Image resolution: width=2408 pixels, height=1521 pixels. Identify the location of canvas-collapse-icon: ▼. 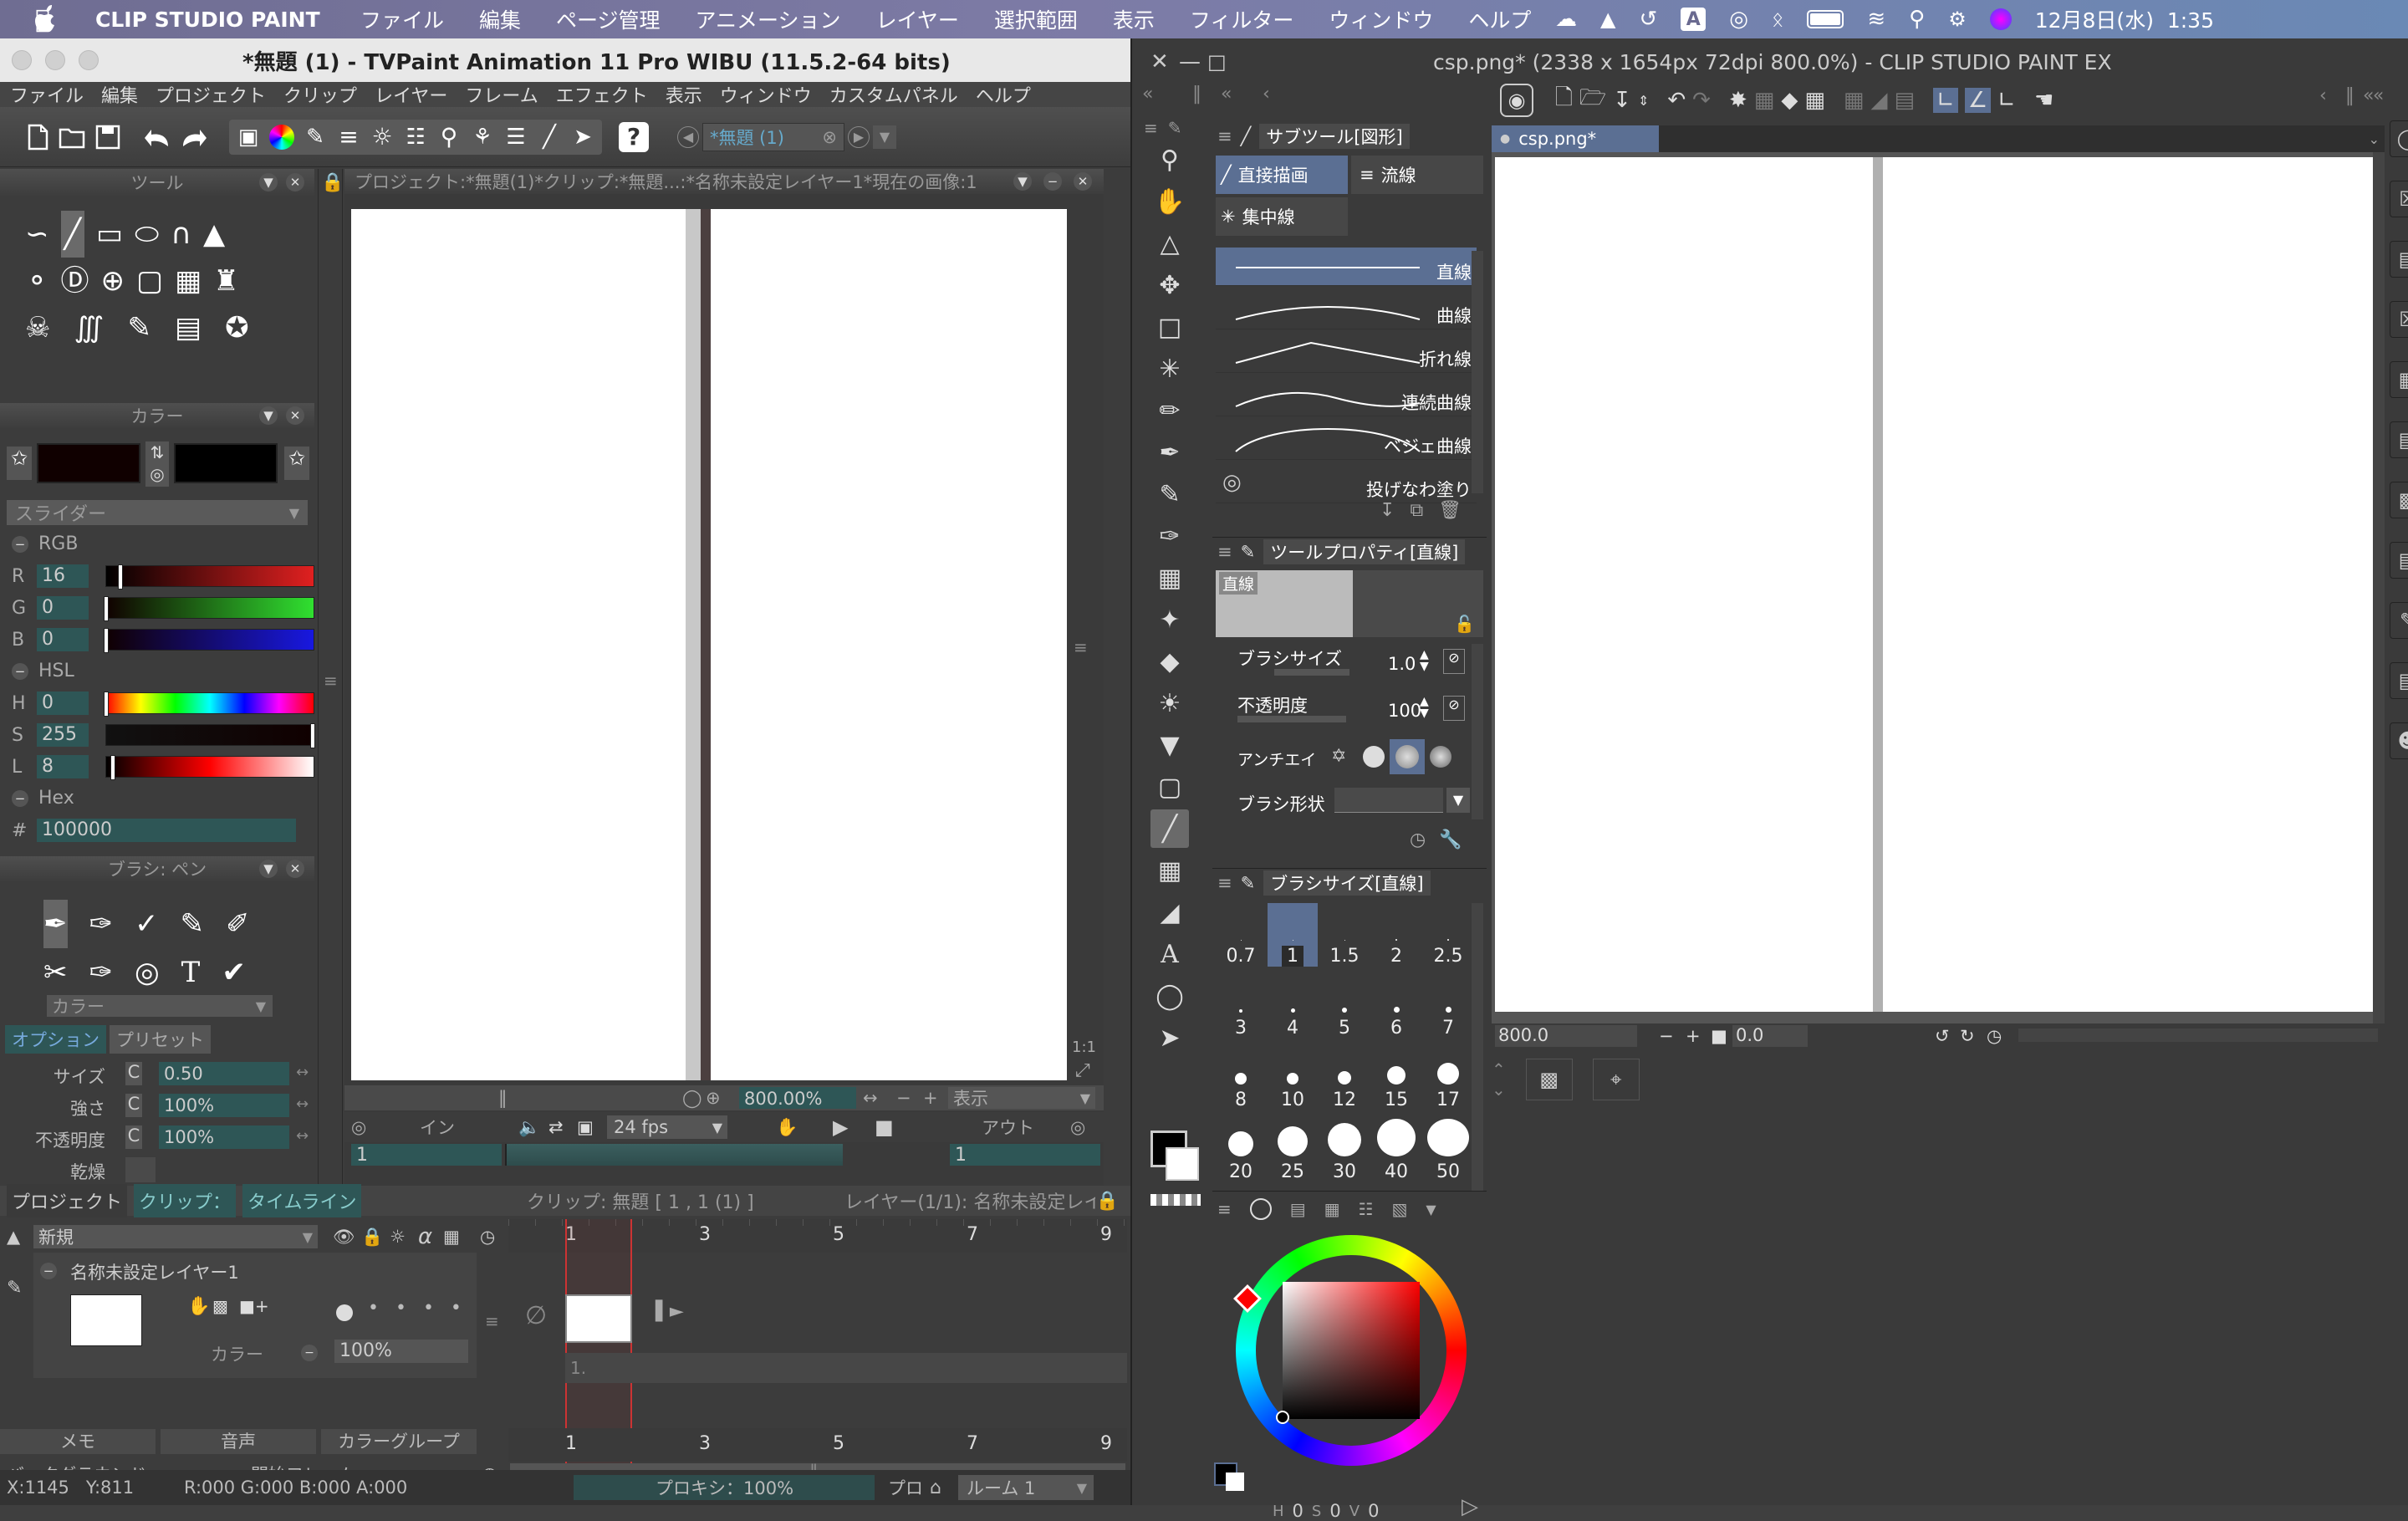
(1022, 182).